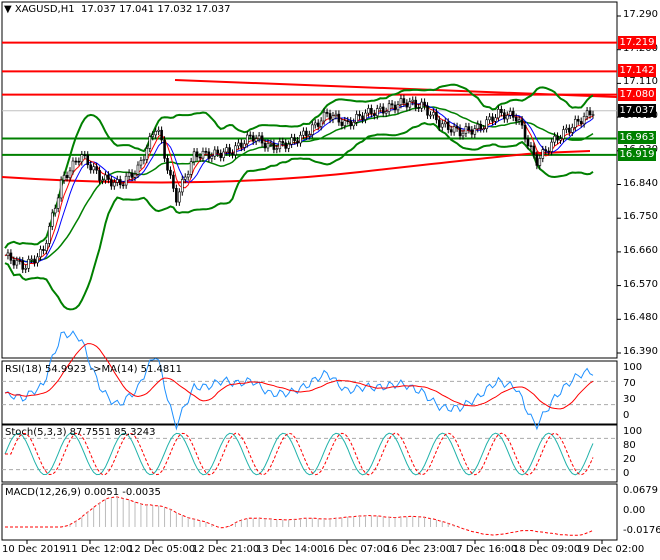 Image resolution: width=660 pixels, height=560 pixels. Describe the element at coordinates (629, 383) in the screenshot. I see `rsi-tick: 70` at that location.